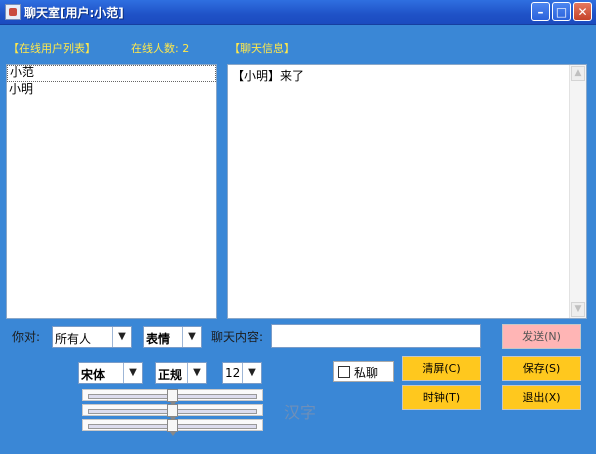  I want to click on font-preview-text: 汉字, so click(300, 412).